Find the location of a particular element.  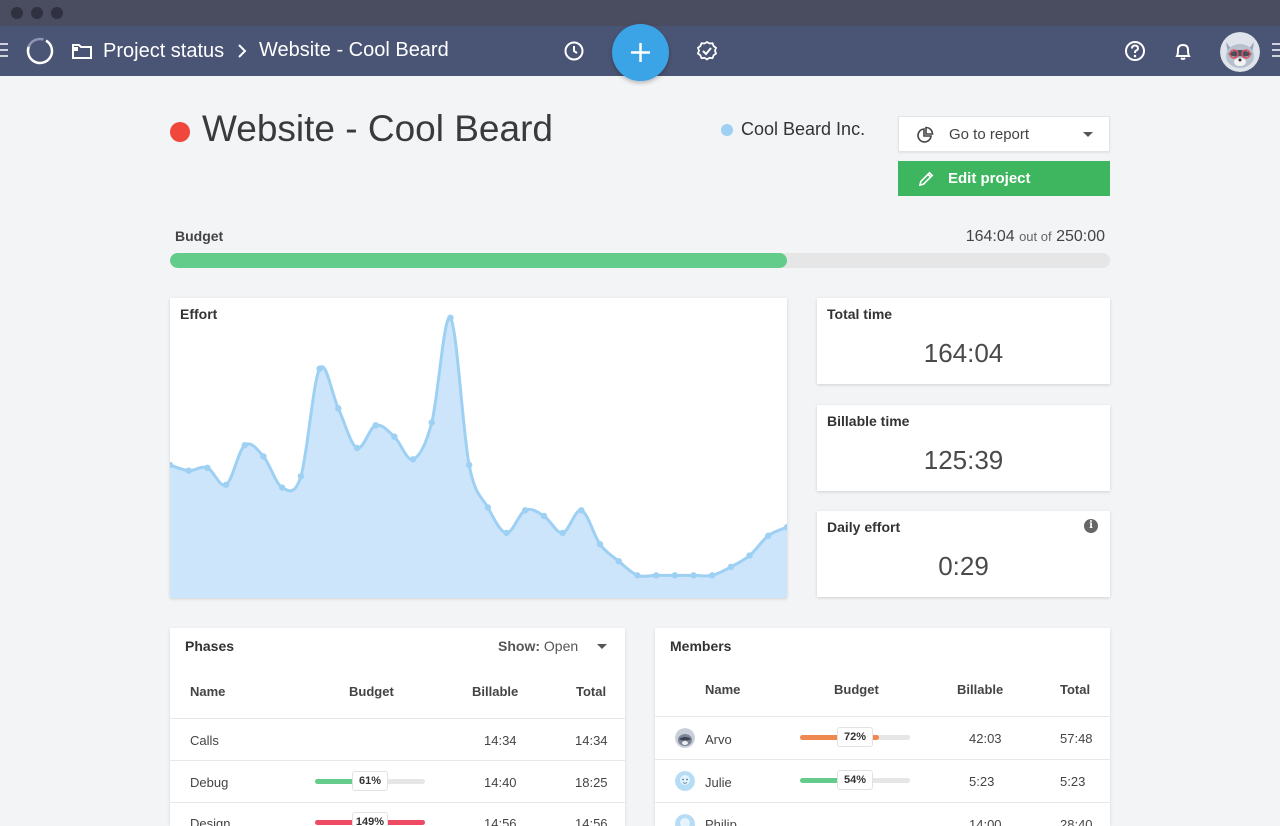

phase-total: 14:34 is located at coordinates (591, 740).